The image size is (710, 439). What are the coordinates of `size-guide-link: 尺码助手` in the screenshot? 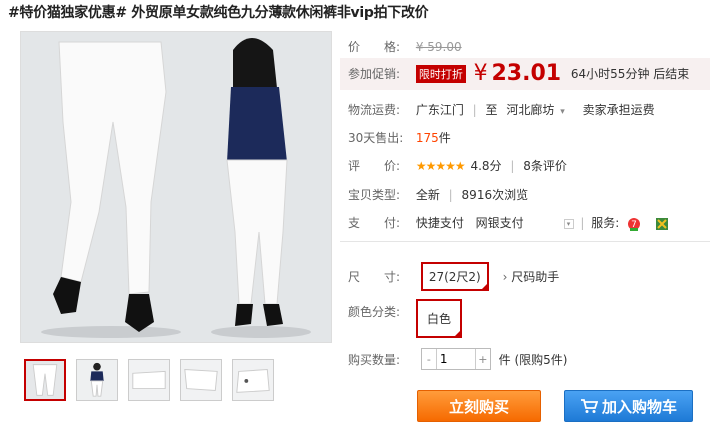 It's located at (535, 277).